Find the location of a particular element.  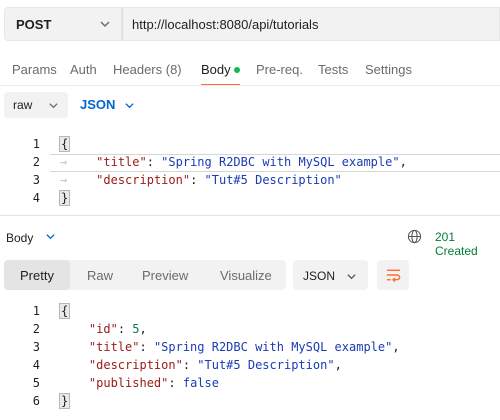

tab-headers: Headers (8) is located at coordinates (147, 69).